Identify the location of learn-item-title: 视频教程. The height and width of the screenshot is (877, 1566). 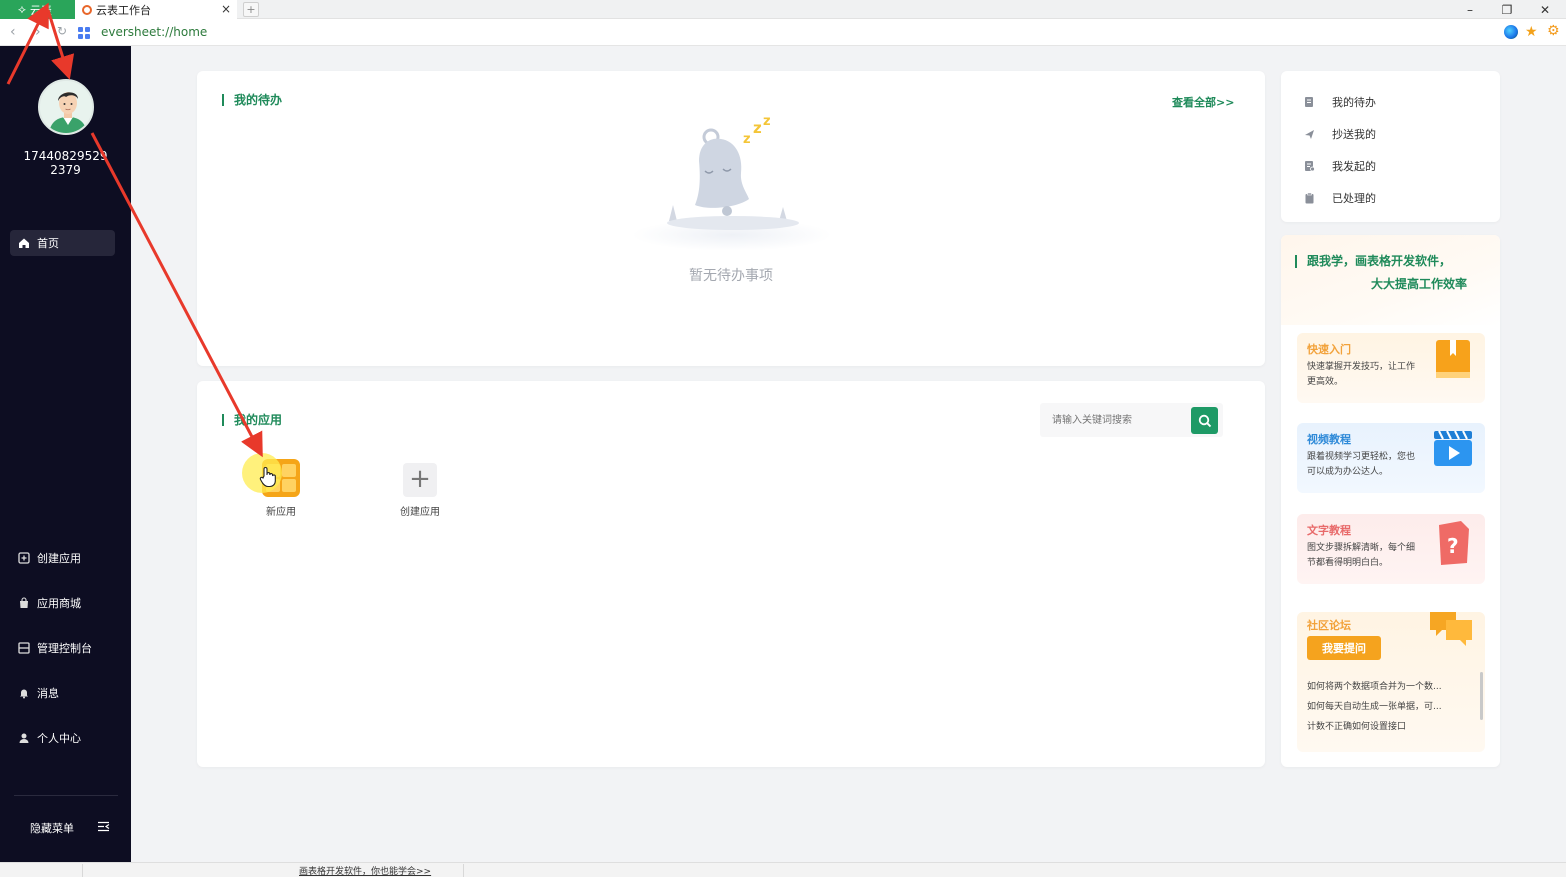
(1329, 439).